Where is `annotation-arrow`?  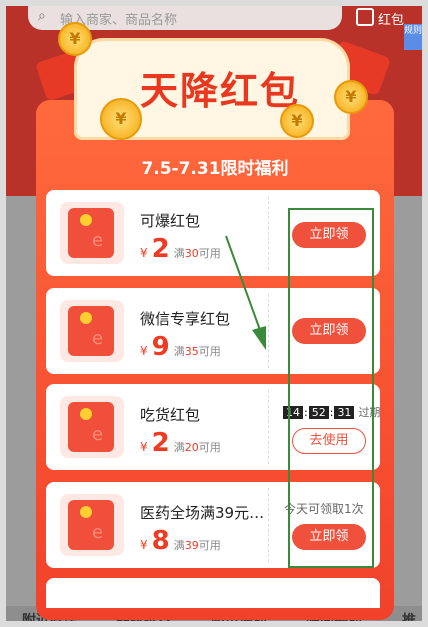
annotation-arrow is located at coordinates (245, 292).